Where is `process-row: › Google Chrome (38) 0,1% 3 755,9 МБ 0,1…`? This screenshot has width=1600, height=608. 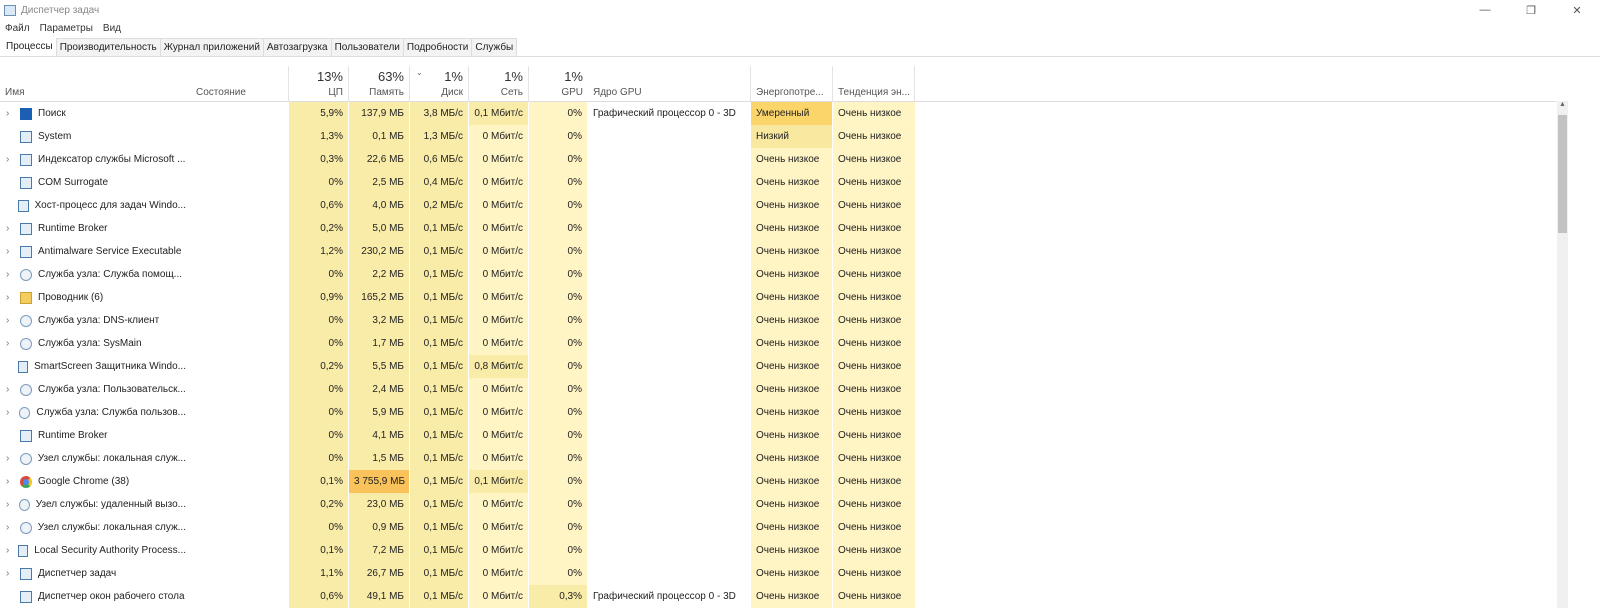
process-row: › Google Chrome (38) 0,1% 3 755,9 МБ 0,1… is located at coordinates (778, 481).